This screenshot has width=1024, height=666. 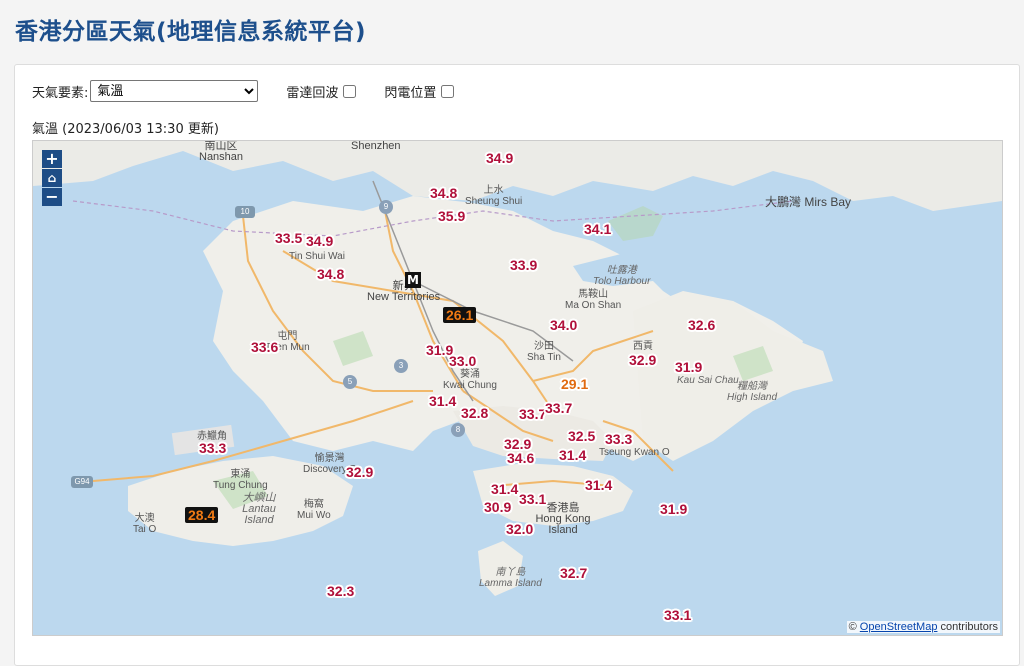 What do you see at coordinates (597, 229) in the screenshot?
I see `temperature-reading: 34.1` at bounding box center [597, 229].